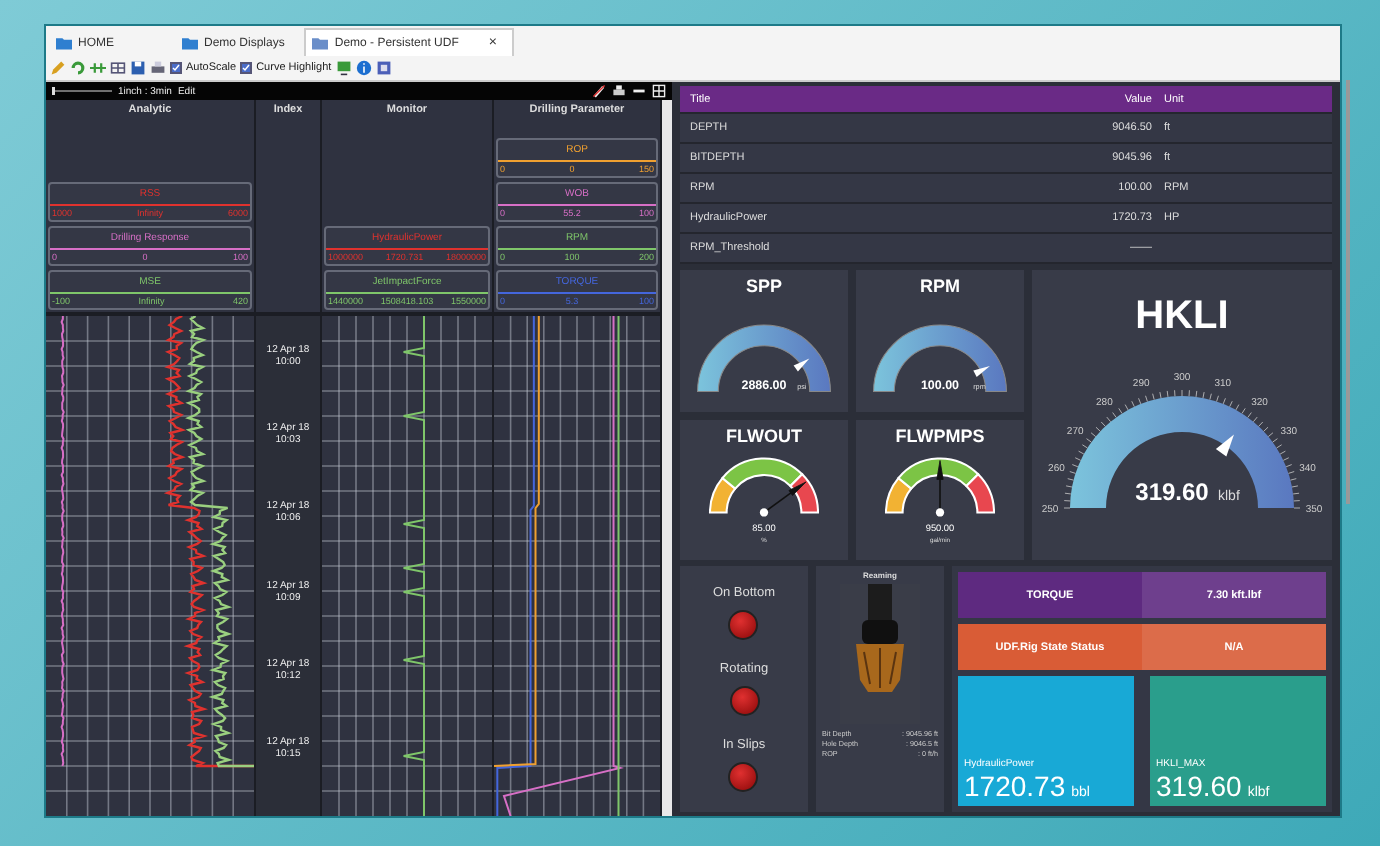 The image size is (1380, 846). Describe the element at coordinates (764, 434) in the screenshot. I see `gauge-title: FLWOUT` at that location.